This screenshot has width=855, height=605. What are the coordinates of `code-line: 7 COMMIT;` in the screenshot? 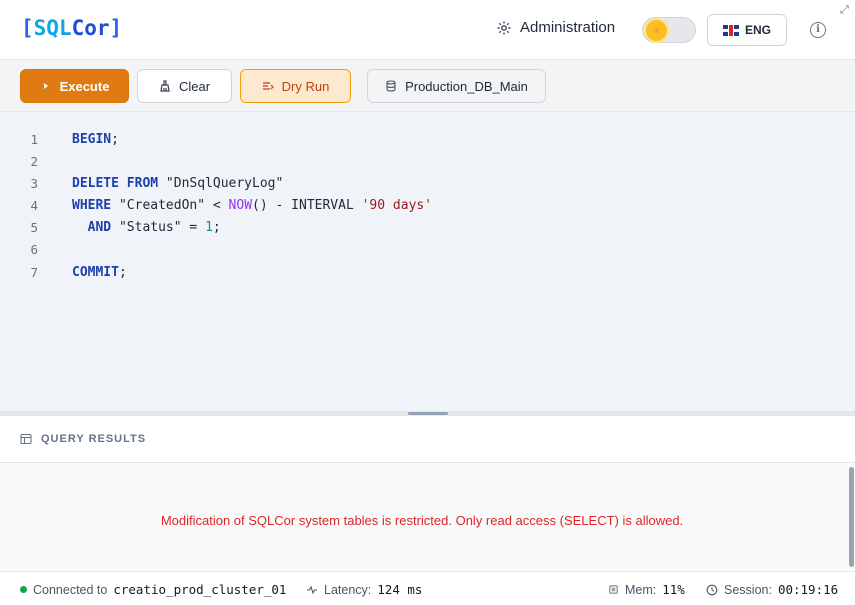 It's located at (427, 272).